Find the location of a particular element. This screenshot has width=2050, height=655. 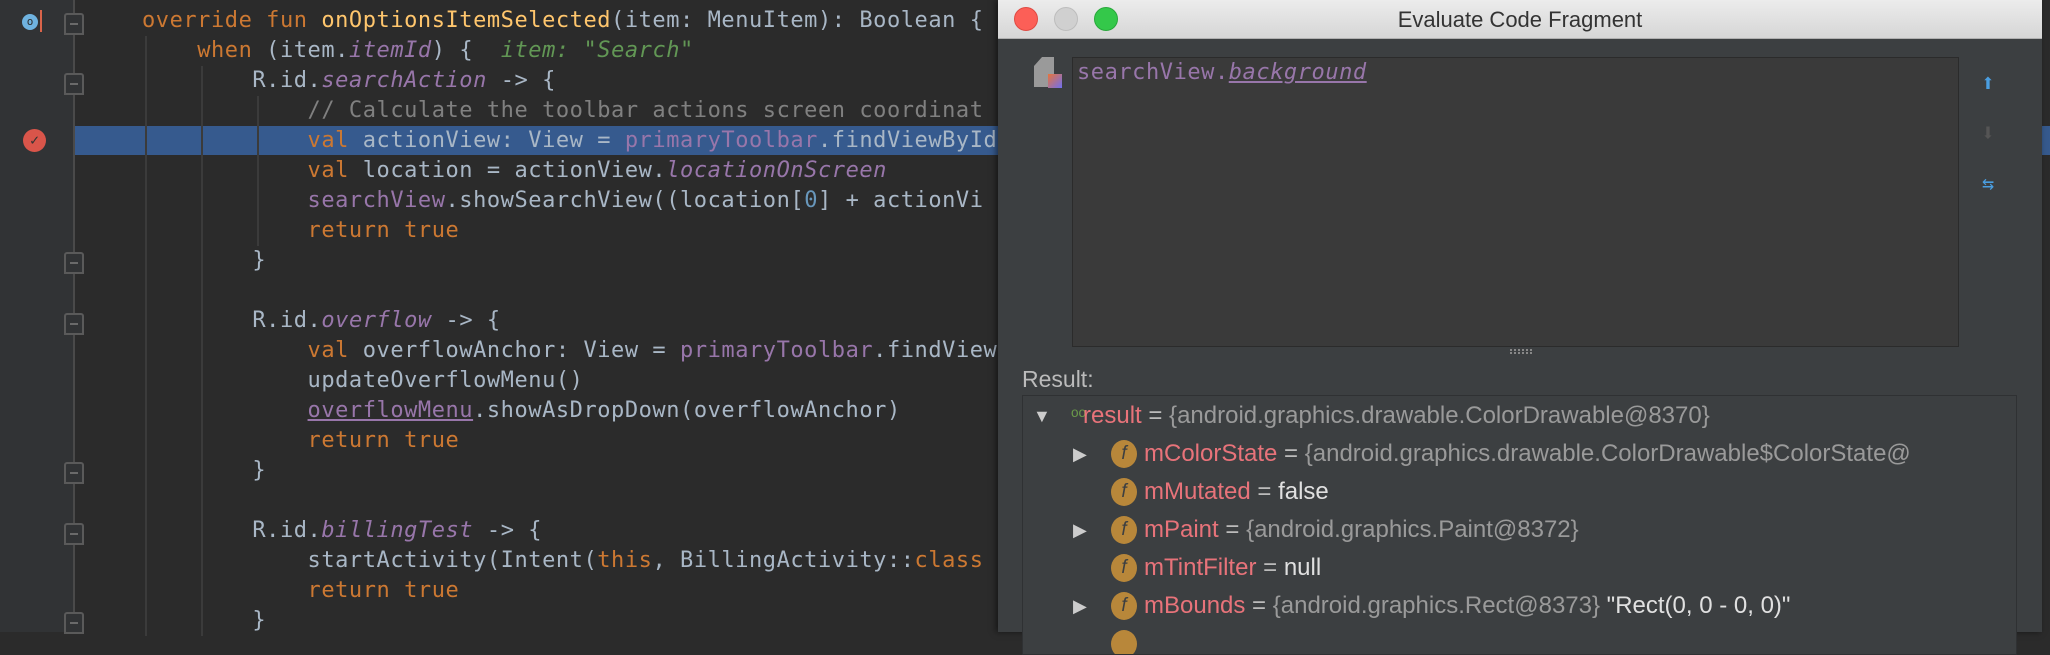

editor-gutter is located at coordinates (37, 316).